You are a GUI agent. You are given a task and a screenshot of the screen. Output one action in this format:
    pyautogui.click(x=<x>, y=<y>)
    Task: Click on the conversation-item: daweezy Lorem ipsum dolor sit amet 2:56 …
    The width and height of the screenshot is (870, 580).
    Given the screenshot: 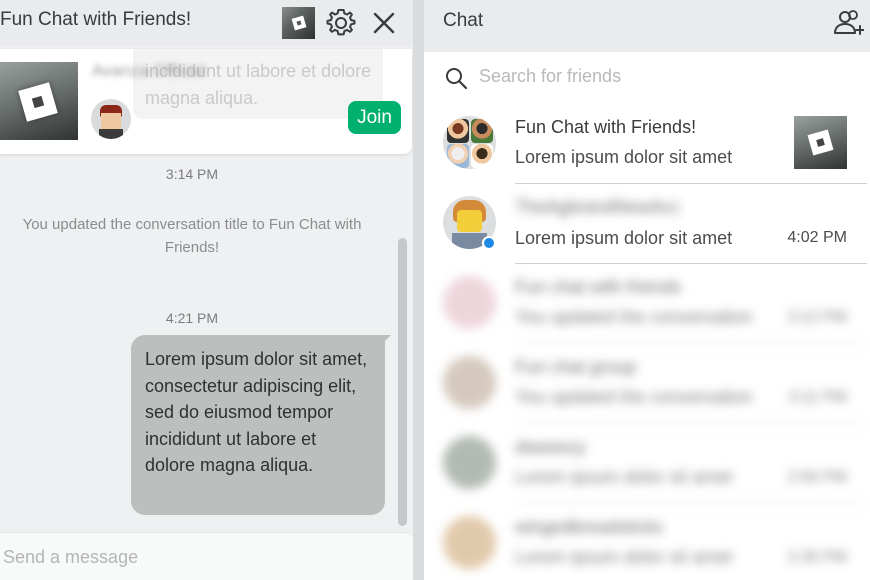 What is the action you would take?
    pyautogui.click(x=647, y=463)
    